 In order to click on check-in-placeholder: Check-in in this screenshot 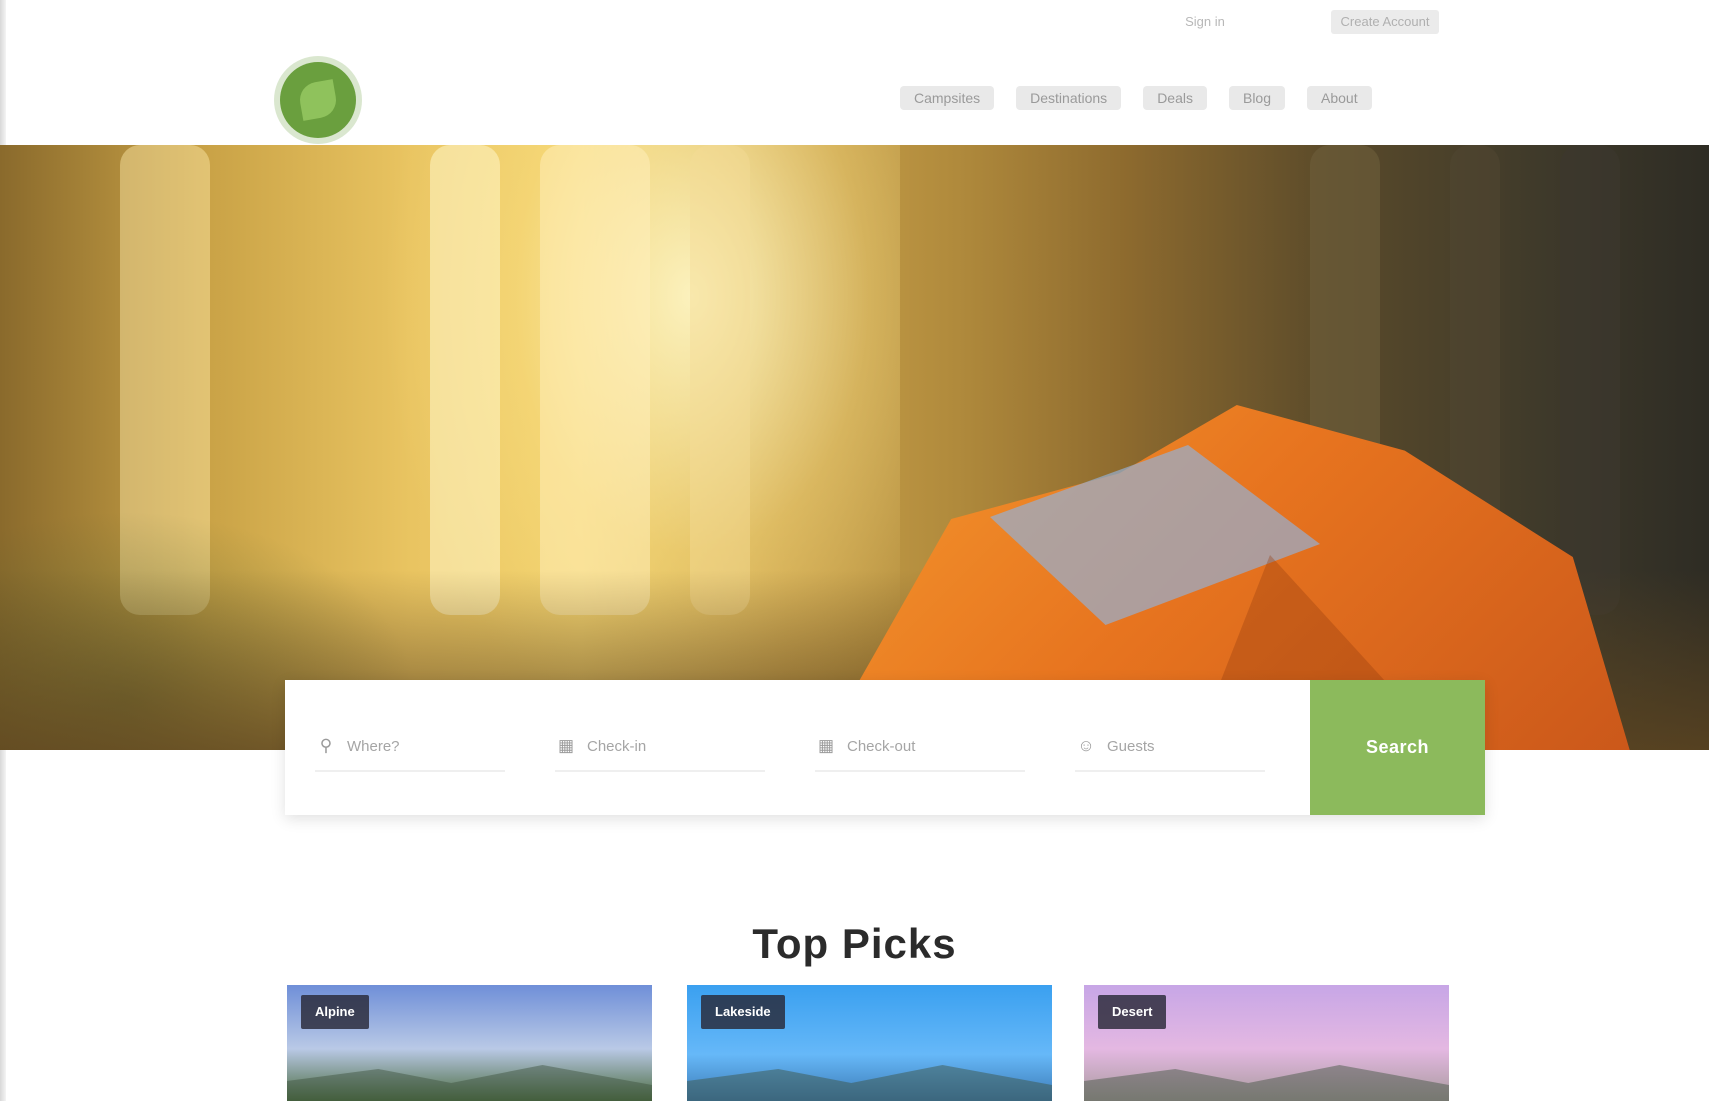, I will do `click(617, 746)`.